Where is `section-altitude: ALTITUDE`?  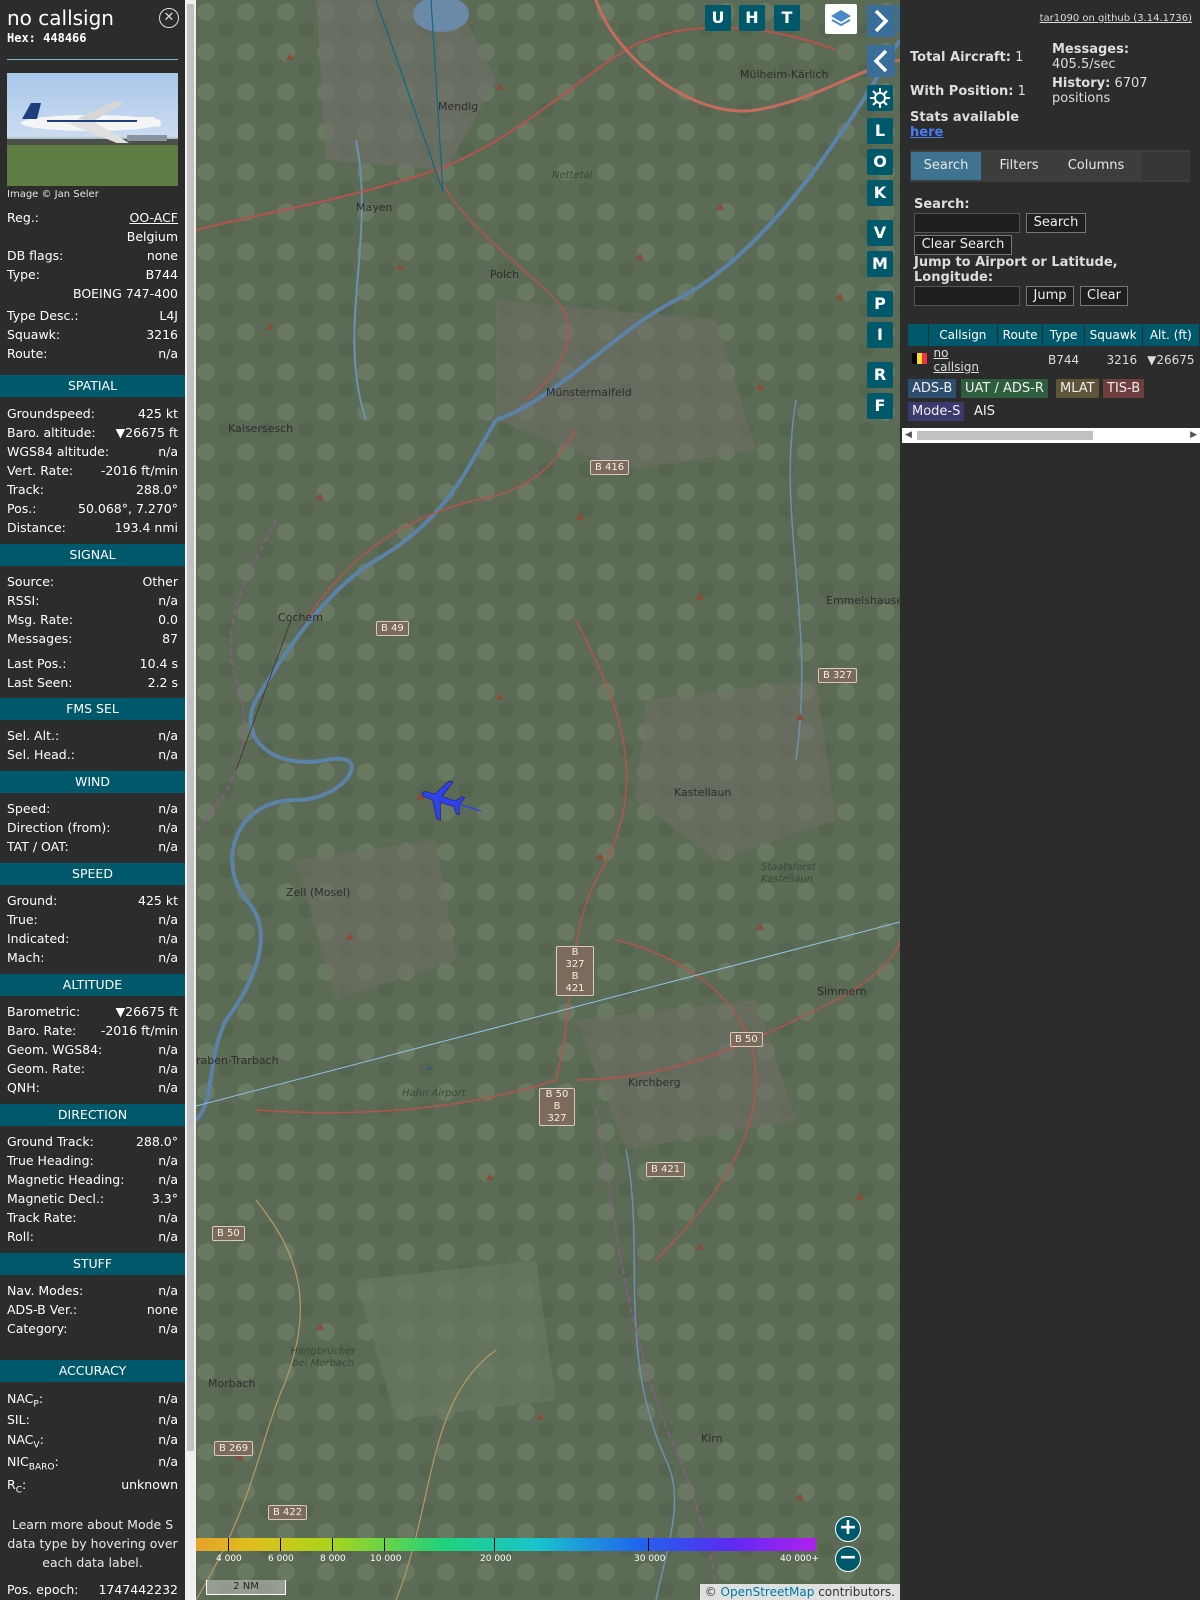
section-altitude: ALTITUDE is located at coordinates (92, 985).